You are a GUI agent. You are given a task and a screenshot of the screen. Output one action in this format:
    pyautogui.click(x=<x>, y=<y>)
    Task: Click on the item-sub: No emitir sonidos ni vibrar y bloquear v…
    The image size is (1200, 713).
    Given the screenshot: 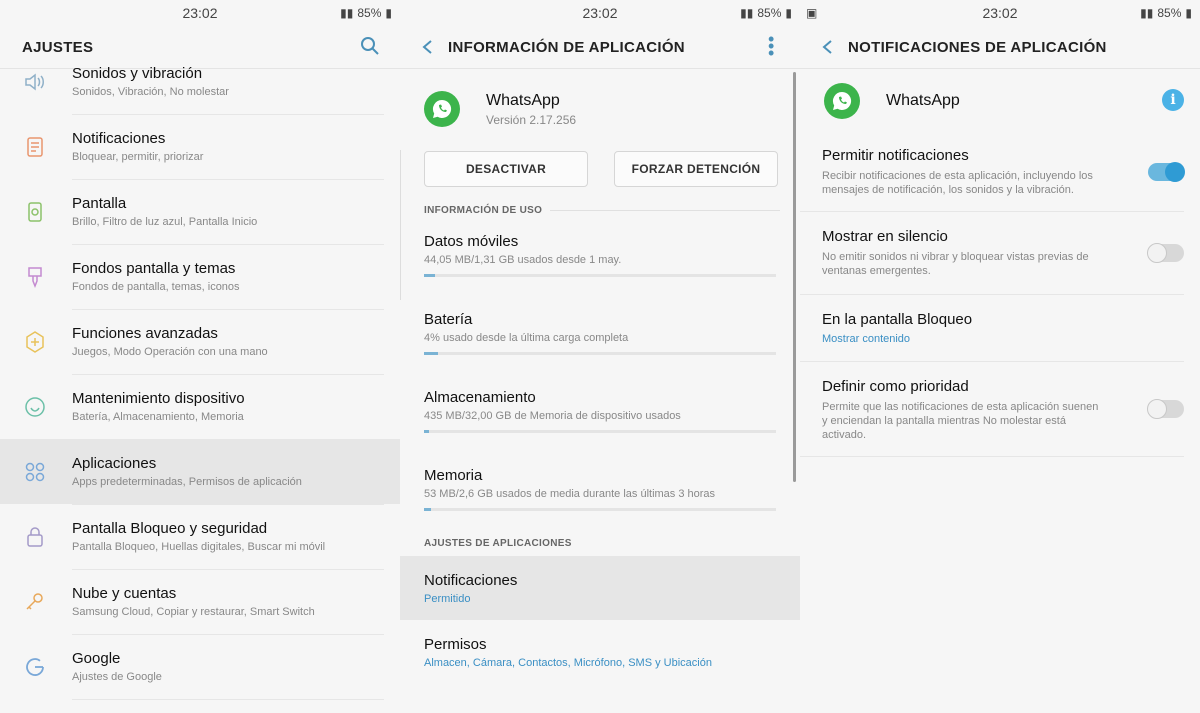 What is the action you would take?
    pyautogui.click(x=955, y=264)
    